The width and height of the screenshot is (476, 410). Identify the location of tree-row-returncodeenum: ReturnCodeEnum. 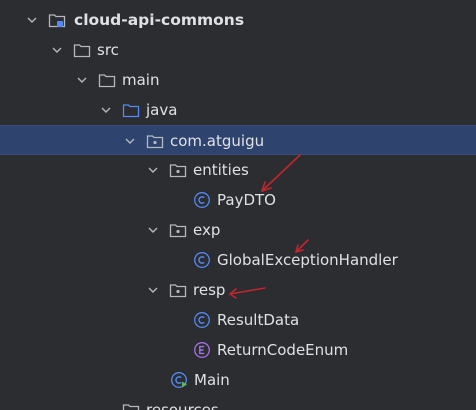
(238, 350).